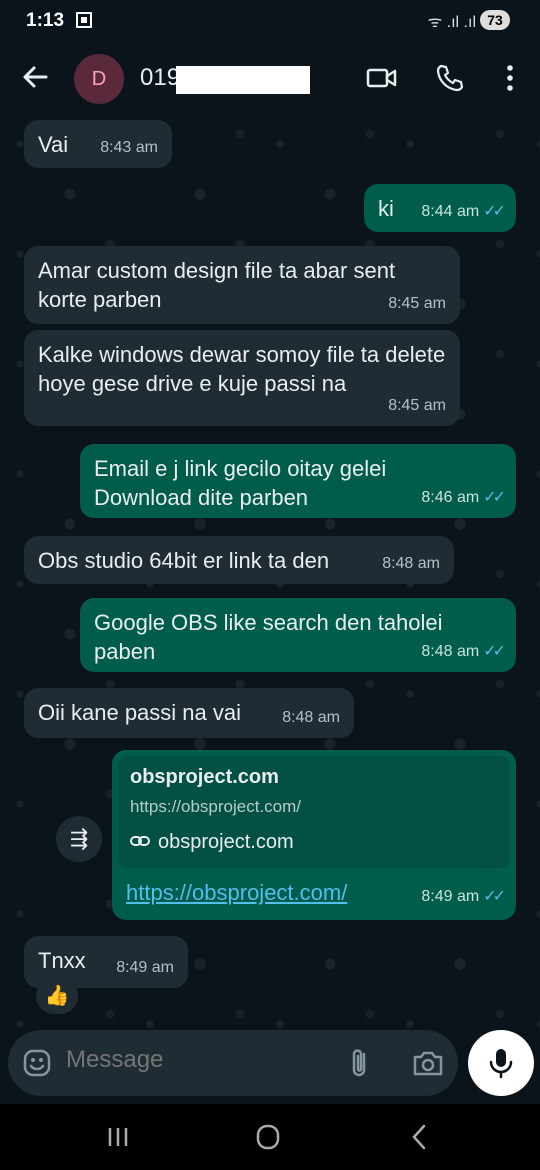 The image size is (540, 1170). Describe the element at coordinates (160, 78) in the screenshot. I see `contact-name: 019` at that location.